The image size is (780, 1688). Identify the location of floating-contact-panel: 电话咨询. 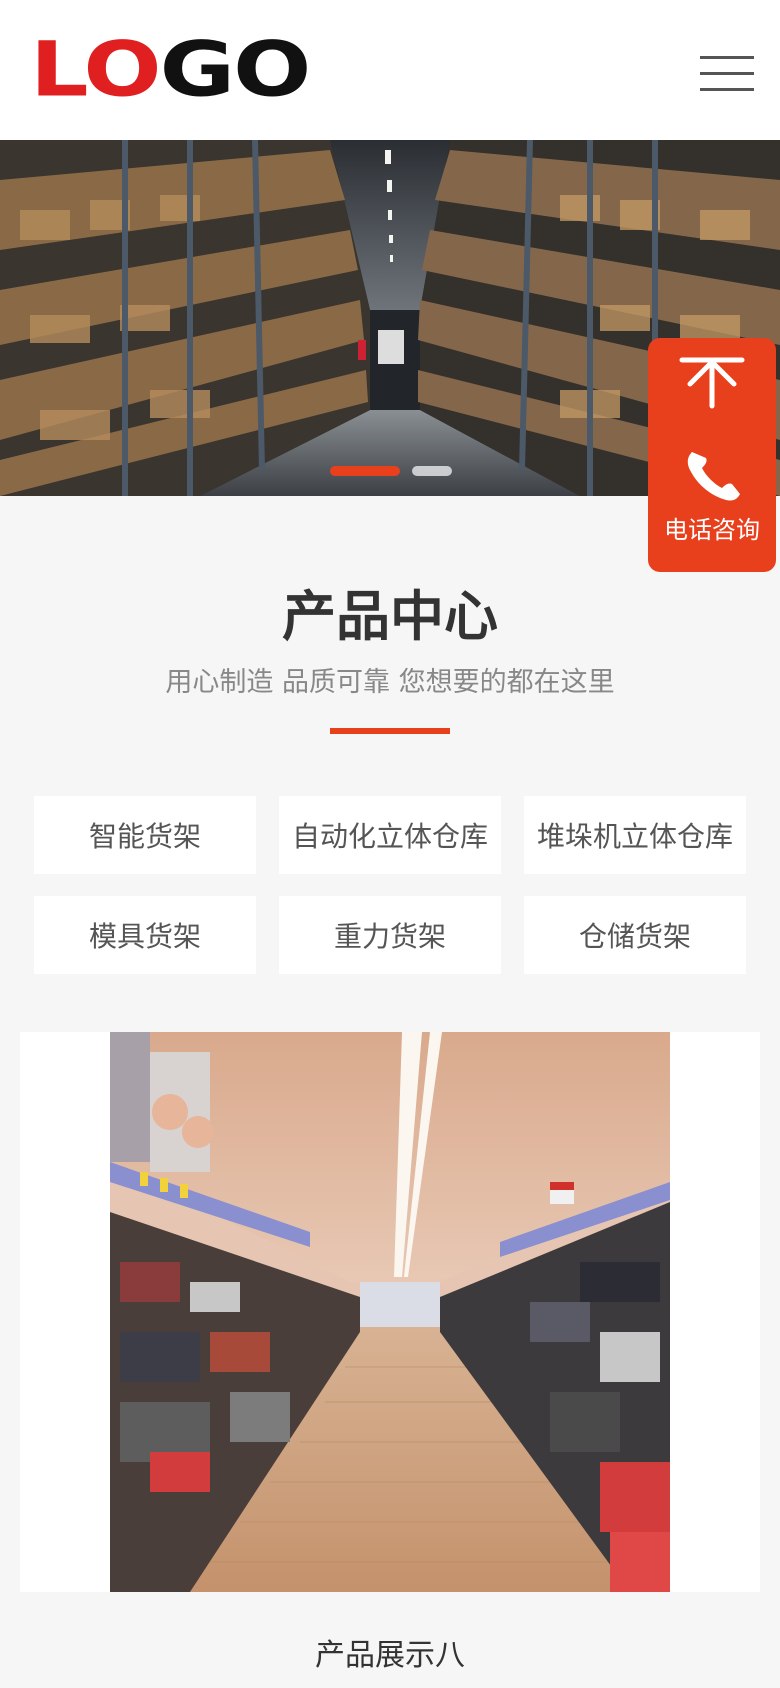
(712, 455).